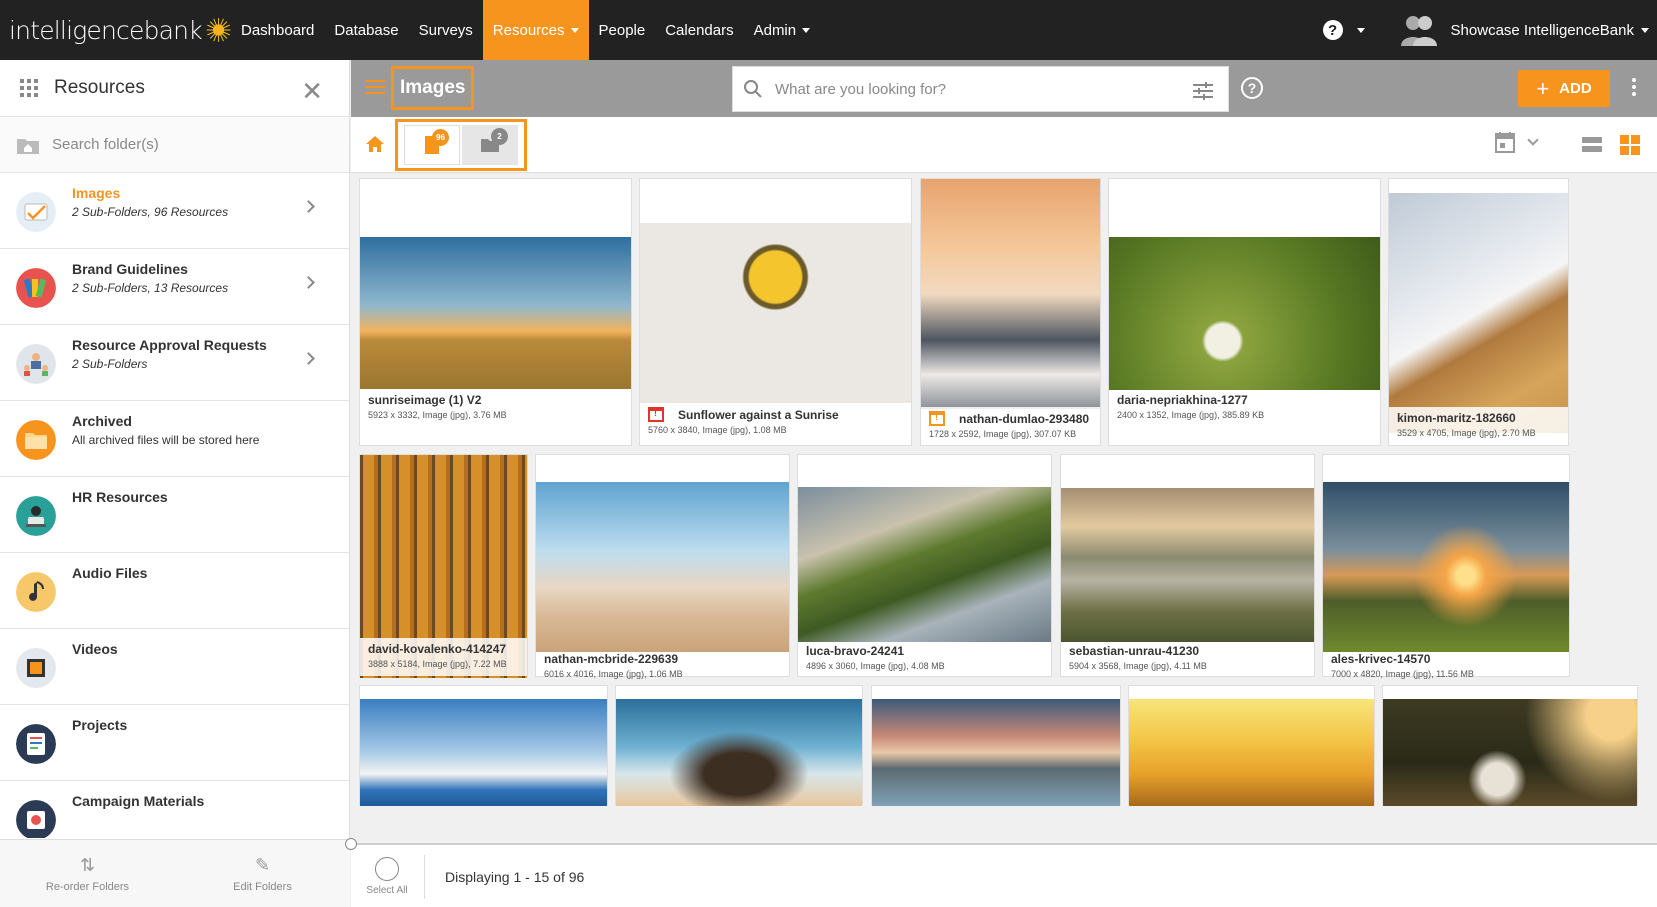 The height and width of the screenshot is (907, 1657). What do you see at coordinates (432, 145) in the screenshot?
I see `files-filter-button: 96` at bounding box center [432, 145].